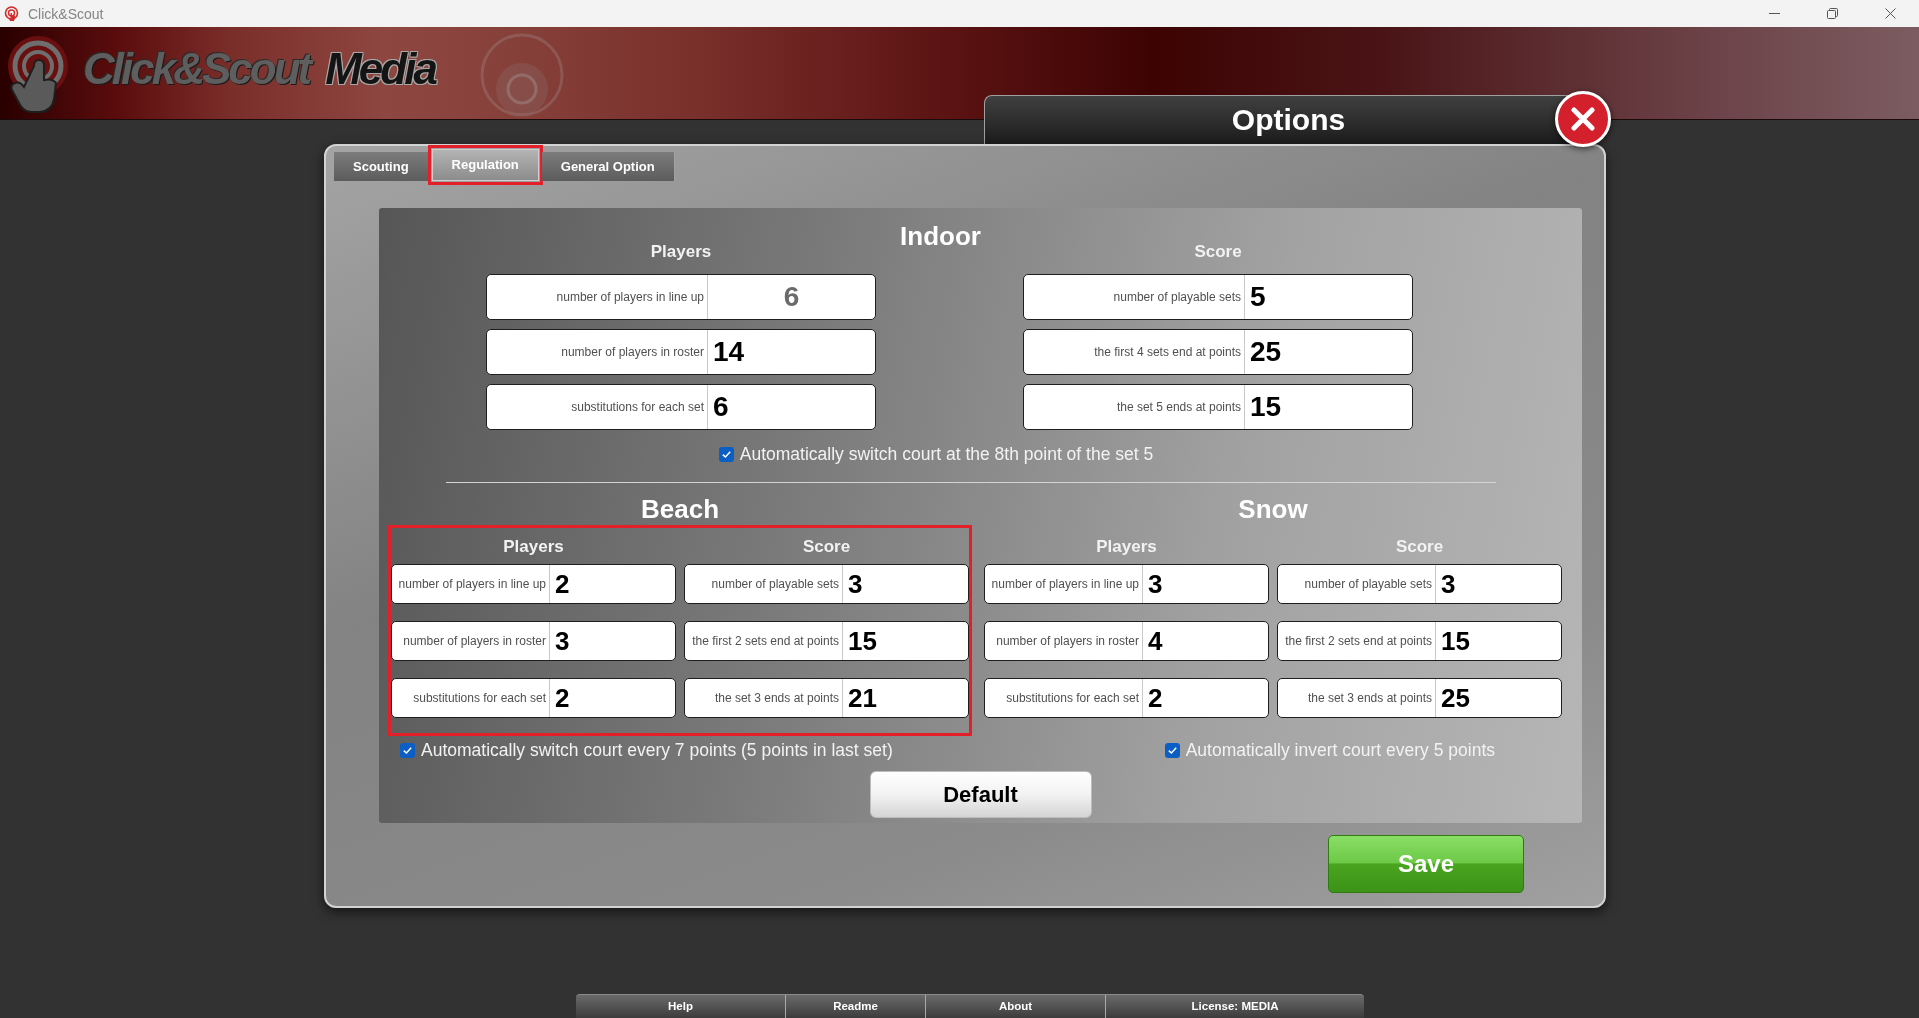 The height and width of the screenshot is (1018, 1919). What do you see at coordinates (657, 750) in the screenshot?
I see `checkbox-label: Automatically switch court every 7 points (5 points in last set)` at bounding box center [657, 750].